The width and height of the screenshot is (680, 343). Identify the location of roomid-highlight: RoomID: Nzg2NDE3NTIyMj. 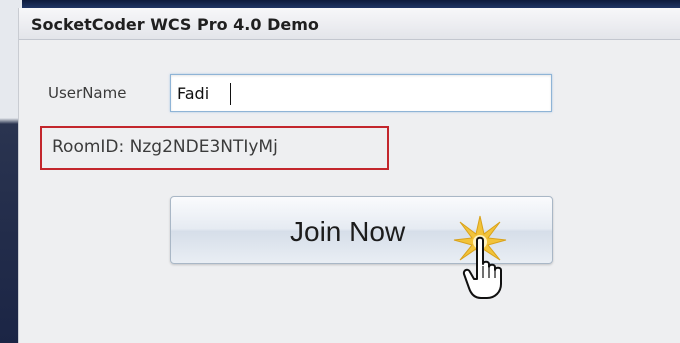
(214, 148).